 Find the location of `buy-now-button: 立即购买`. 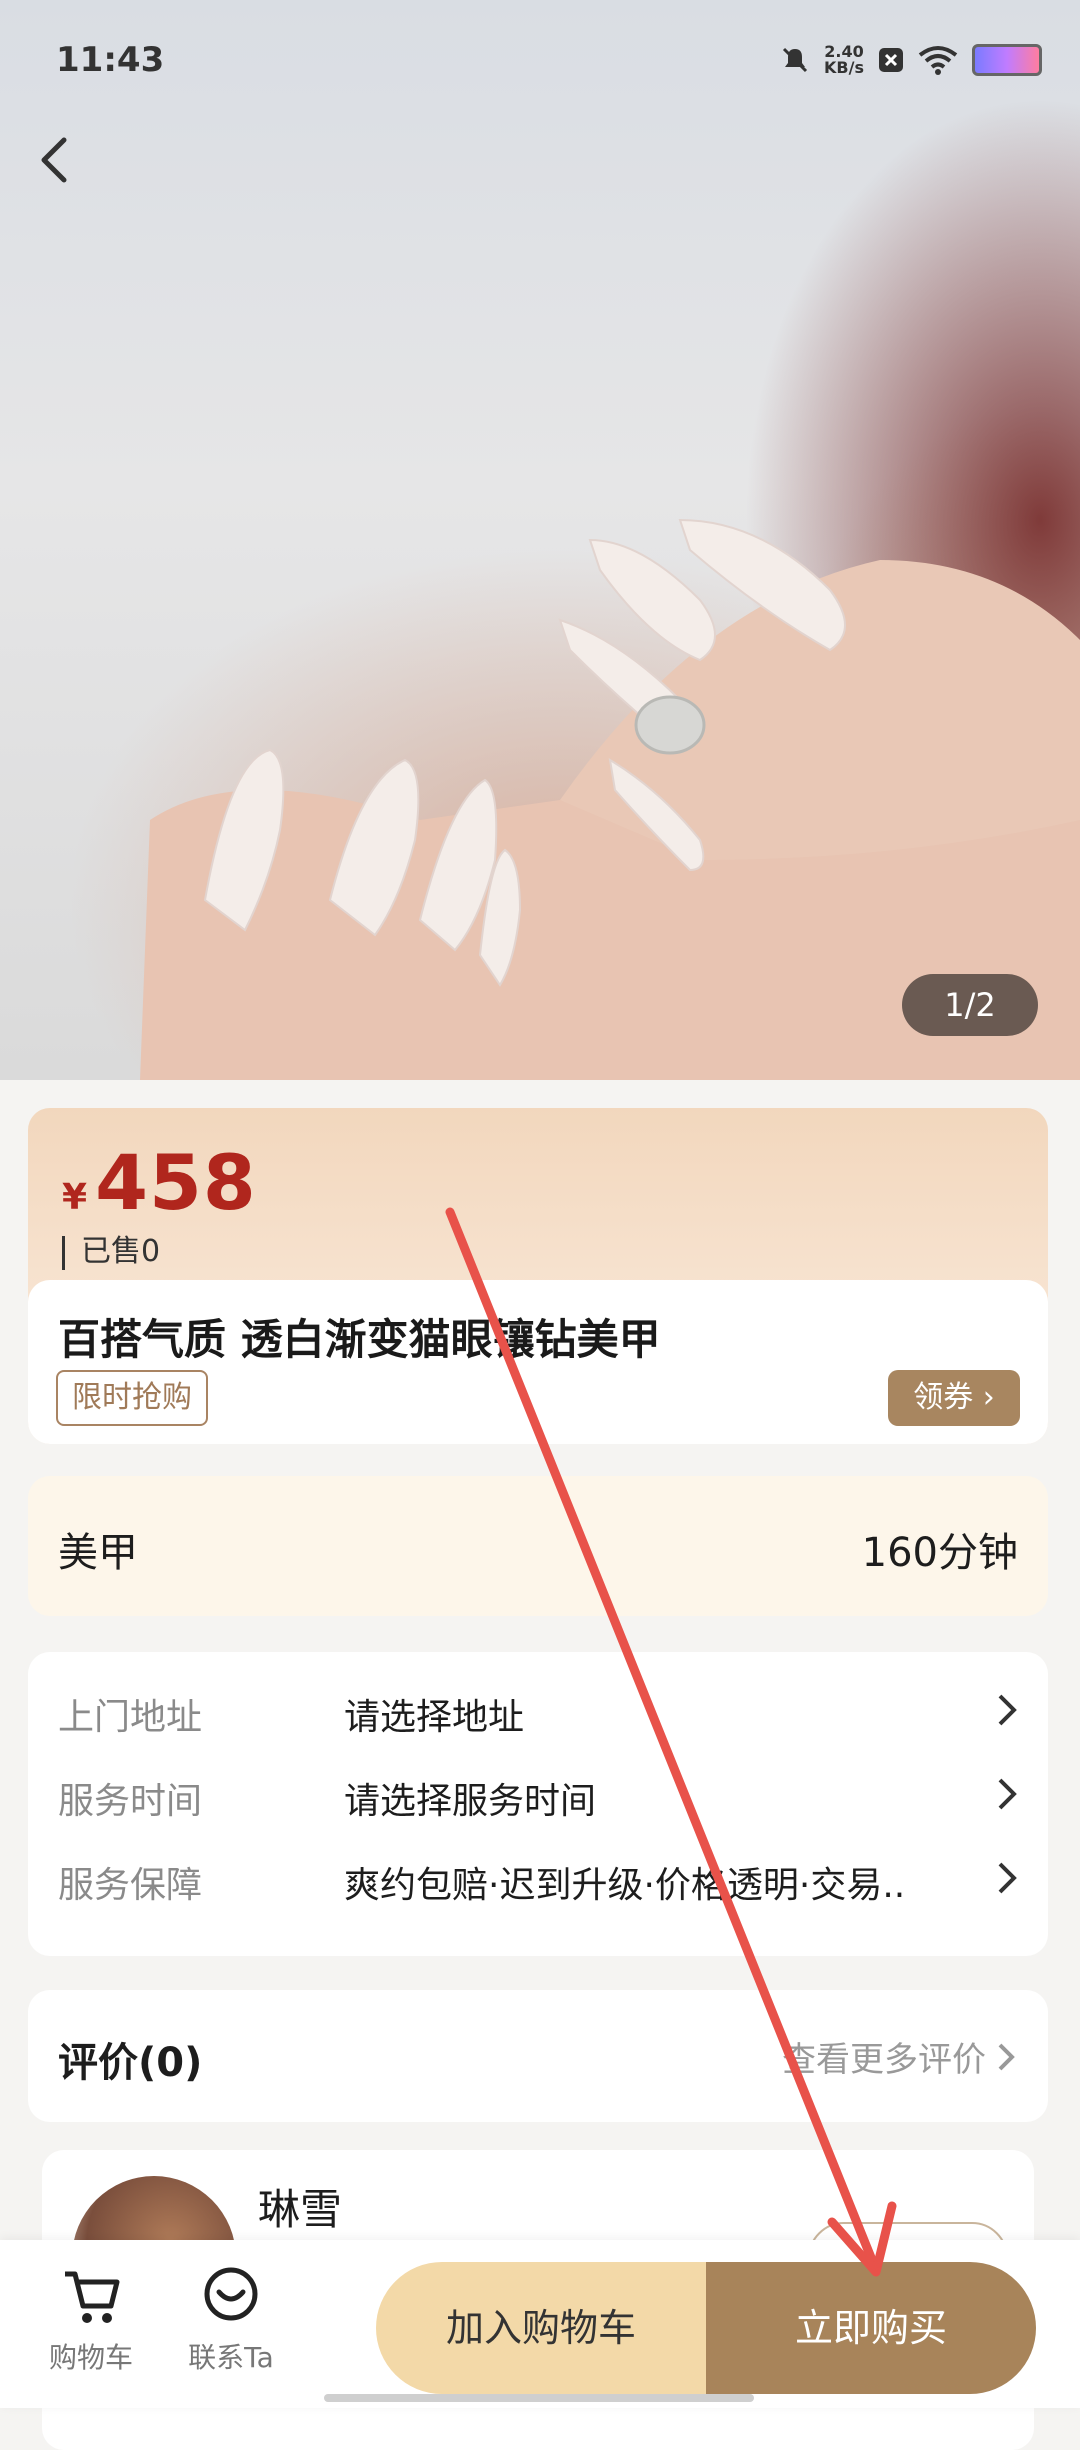

buy-now-button: 立即购买 is located at coordinates (871, 2328).